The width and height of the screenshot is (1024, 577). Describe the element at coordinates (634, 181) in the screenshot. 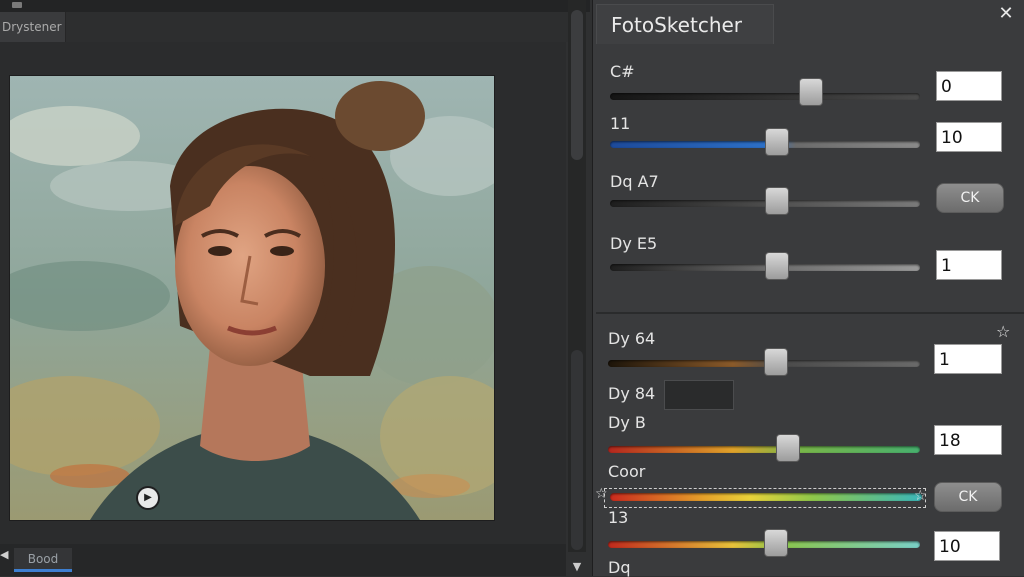

I see `slider-label: Dq A7` at that location.